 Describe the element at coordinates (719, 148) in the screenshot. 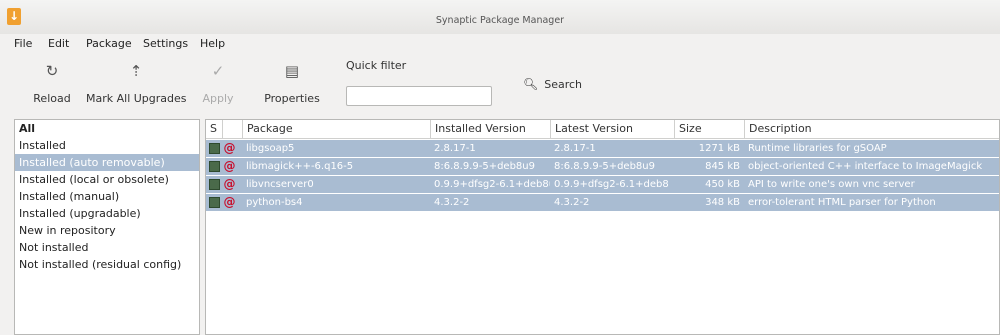

I see `package-size: 1271 kB` at that location.